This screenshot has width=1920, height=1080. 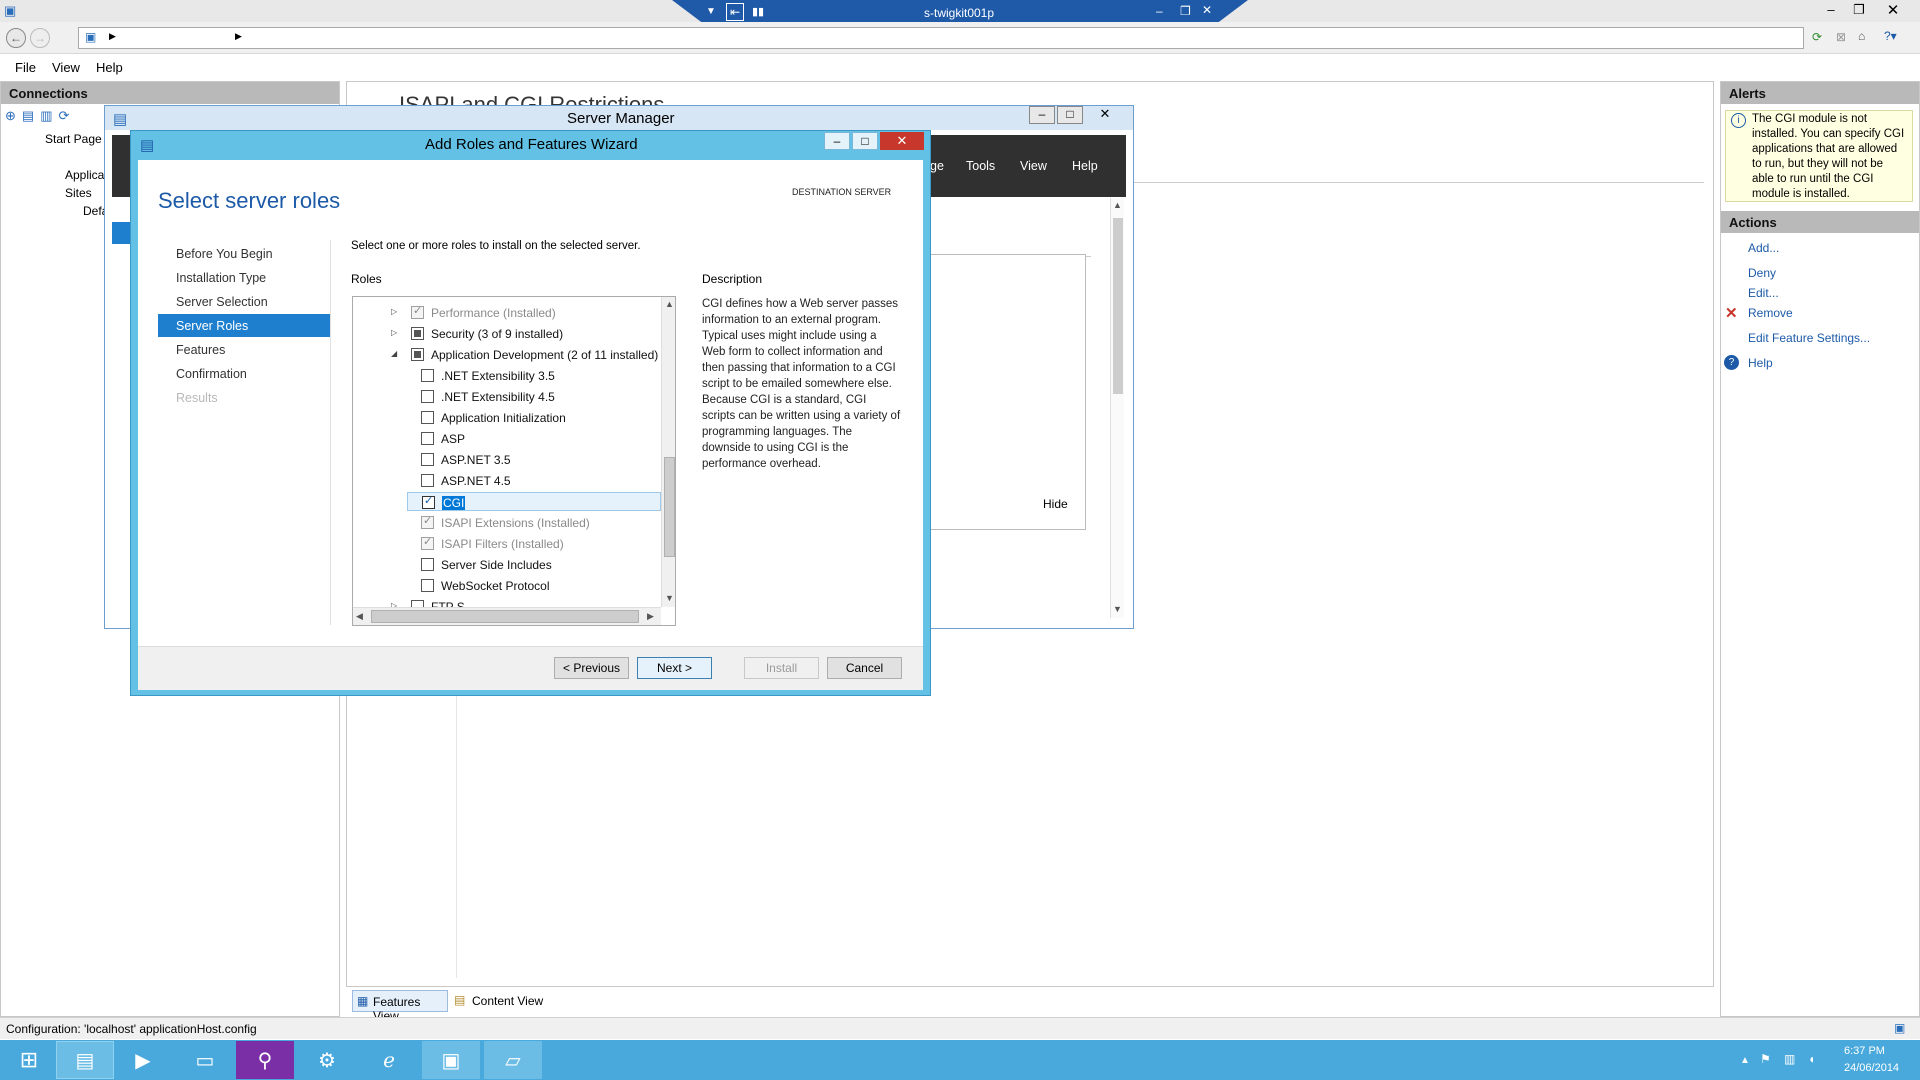 I want to click on sm-minimize-button: –, so click(x=1042, y=115).